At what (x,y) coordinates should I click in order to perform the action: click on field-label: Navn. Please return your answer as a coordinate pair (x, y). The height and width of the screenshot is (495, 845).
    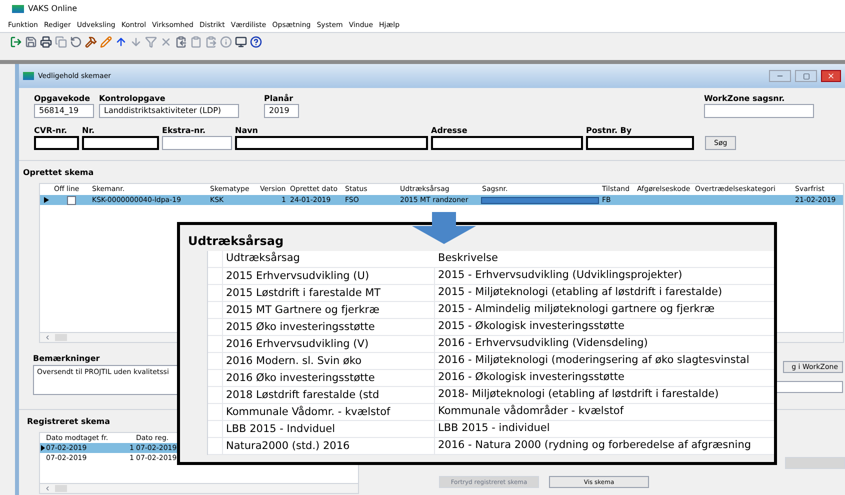
    Looking at the image, I should click on (247, 131).